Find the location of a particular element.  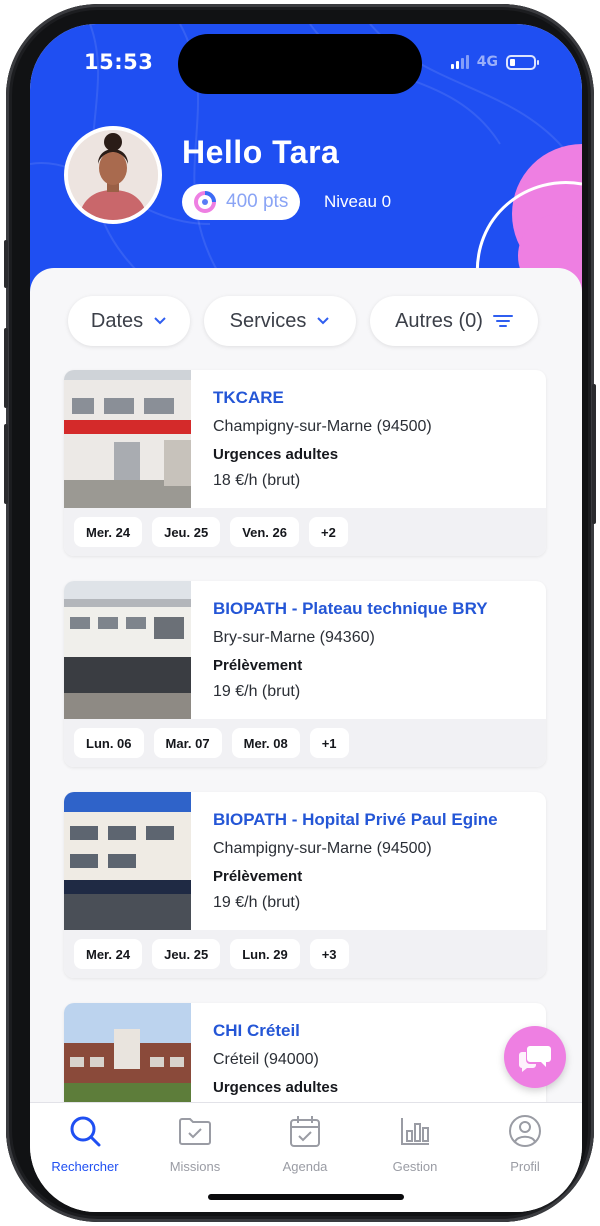

nav-label: Missions is located at coordinates (195, 1166).